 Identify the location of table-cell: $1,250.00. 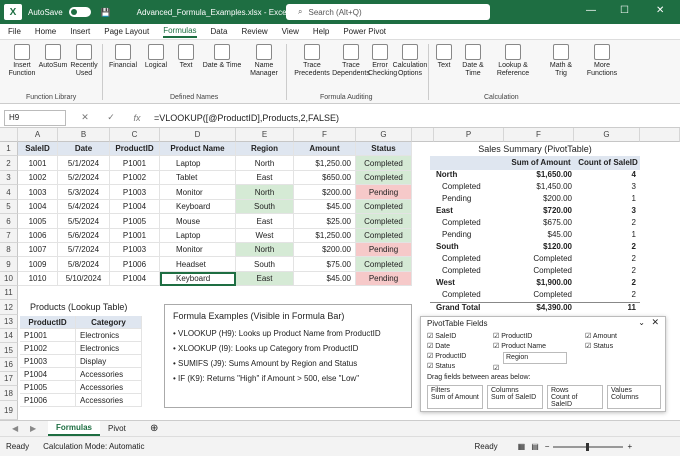
(325, 163).